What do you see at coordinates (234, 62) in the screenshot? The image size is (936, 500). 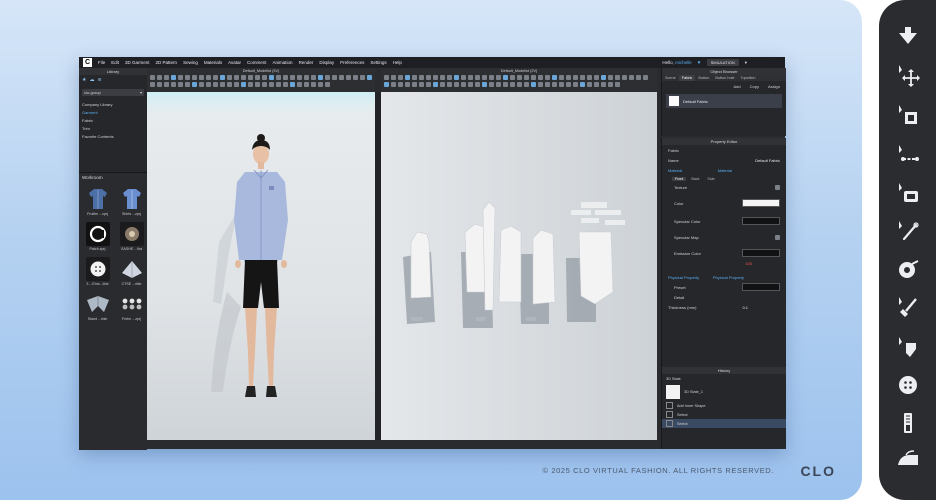 I see `menu-avatar: Avatar` at bounding box center [234, 62].